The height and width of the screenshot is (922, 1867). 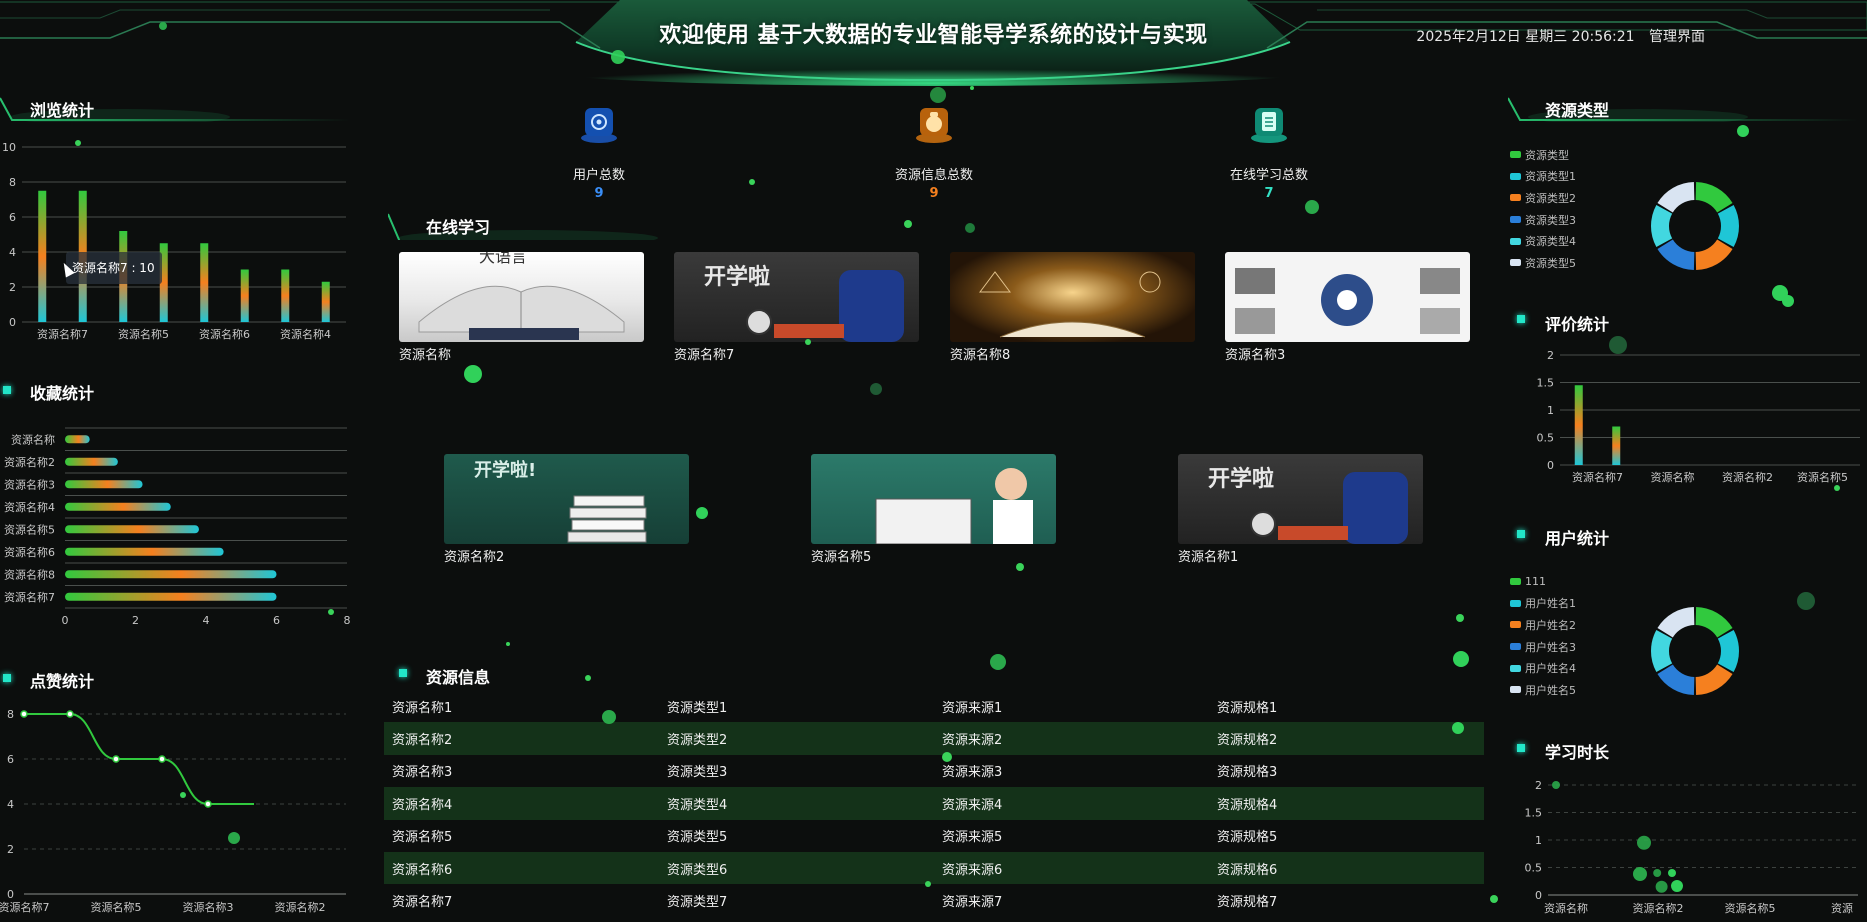 I want to click on resource-info-title: 资源信息, so click(x=458, y=677).